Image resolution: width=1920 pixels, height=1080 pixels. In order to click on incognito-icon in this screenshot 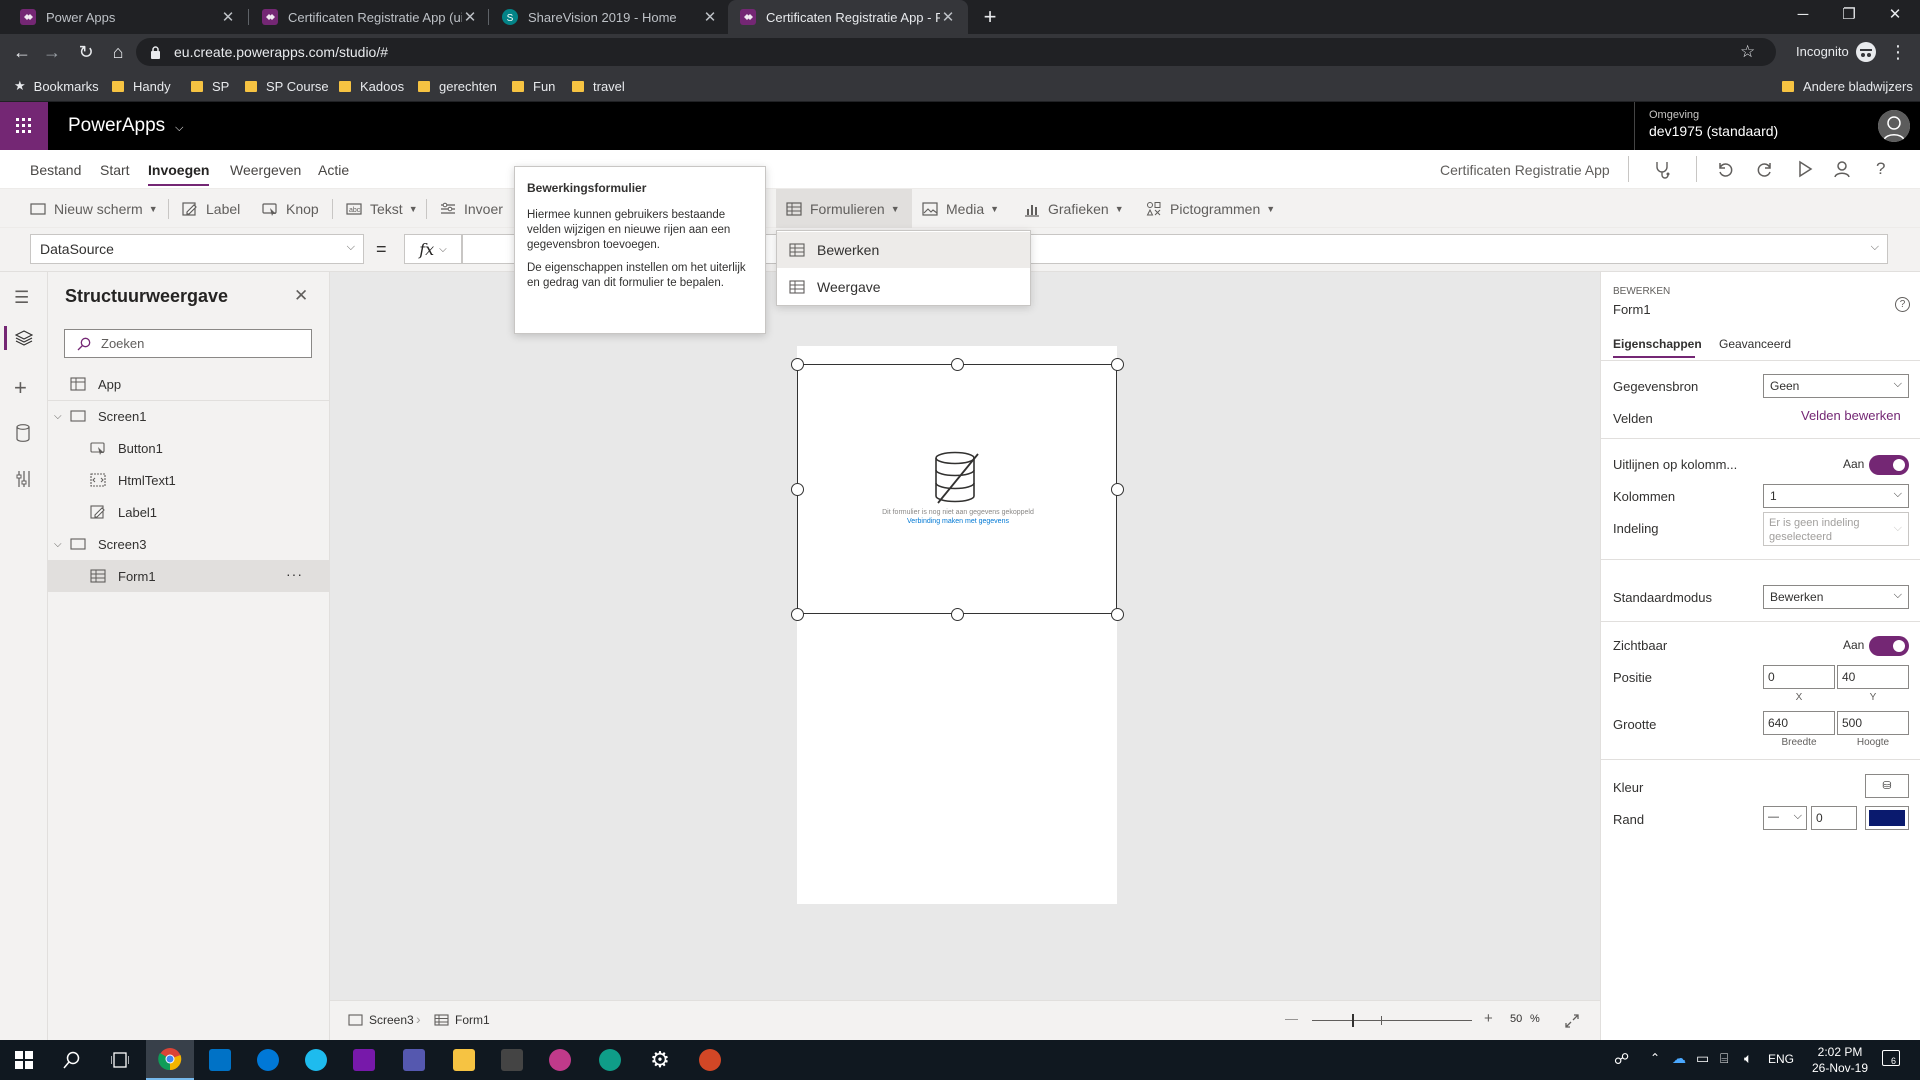, I will do `click(1866, 52)`.